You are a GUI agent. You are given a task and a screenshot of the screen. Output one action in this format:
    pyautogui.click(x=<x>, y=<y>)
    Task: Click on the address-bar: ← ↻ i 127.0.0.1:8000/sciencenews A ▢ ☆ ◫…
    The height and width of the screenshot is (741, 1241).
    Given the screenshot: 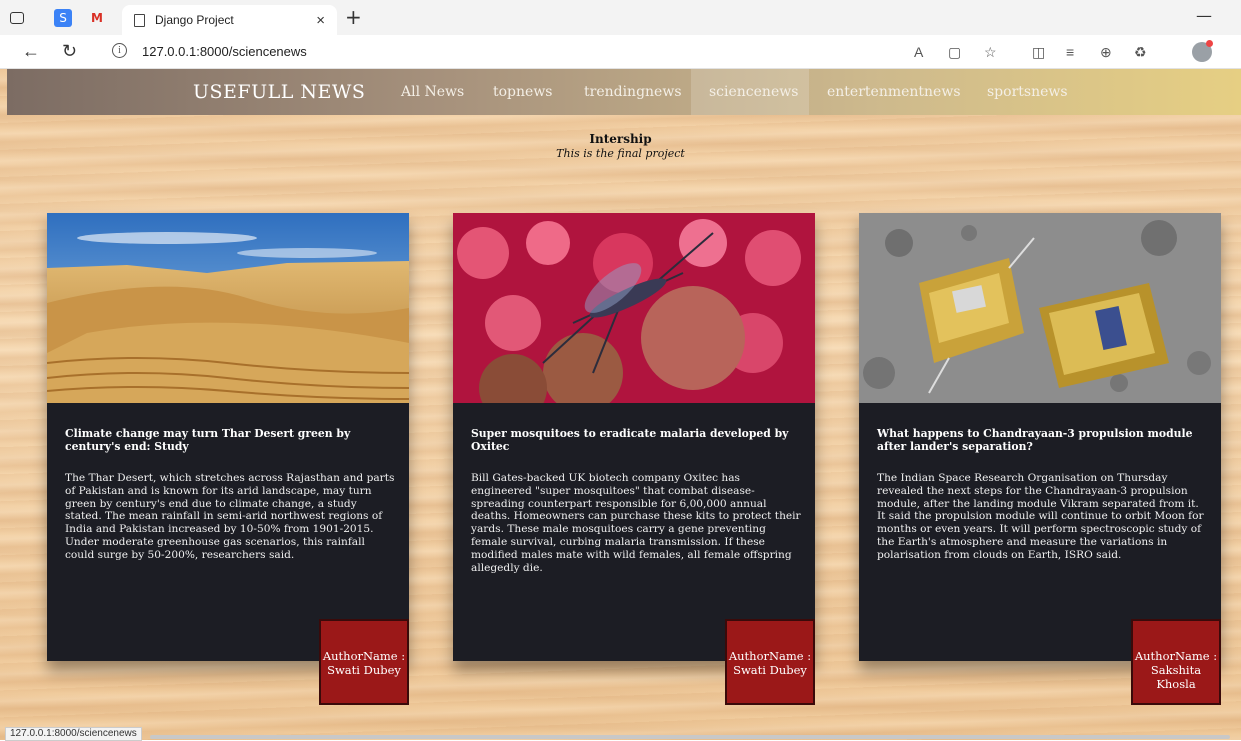 What is the action you would take?
    pyautogui.click(x=620, y=52)
    